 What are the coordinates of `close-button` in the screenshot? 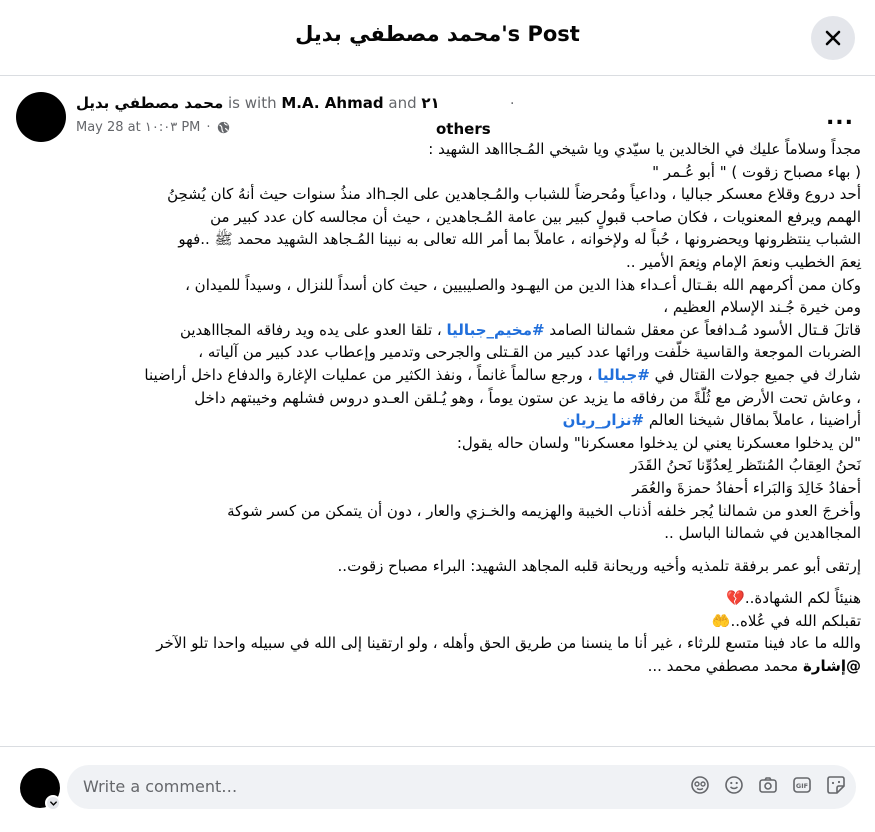 It's located at (833, 38).